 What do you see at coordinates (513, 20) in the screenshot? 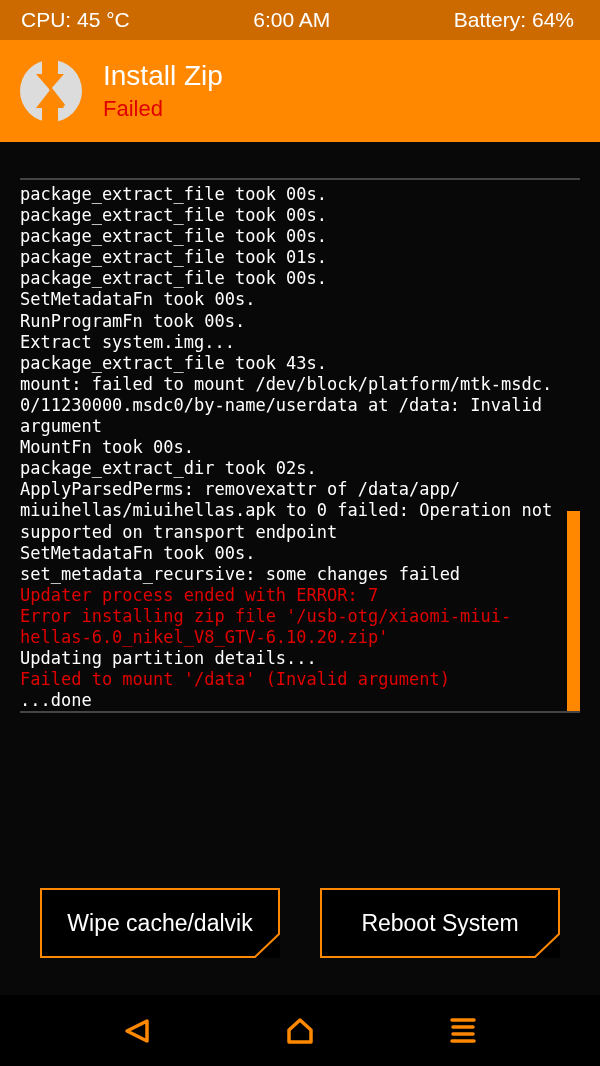
I see `battery-level: Battery: 64%` at bounding box center [513, 20].